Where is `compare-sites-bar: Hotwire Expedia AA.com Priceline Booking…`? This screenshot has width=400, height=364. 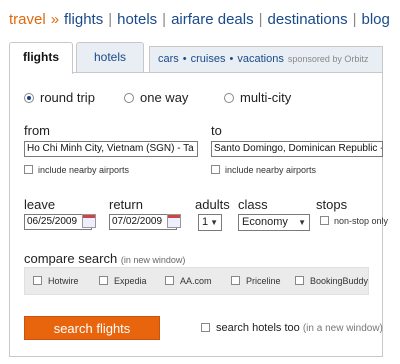 compare-sites-bar: Hotwire Expedia AA.com Priceline Booking… is located at coordinates (196, 281).